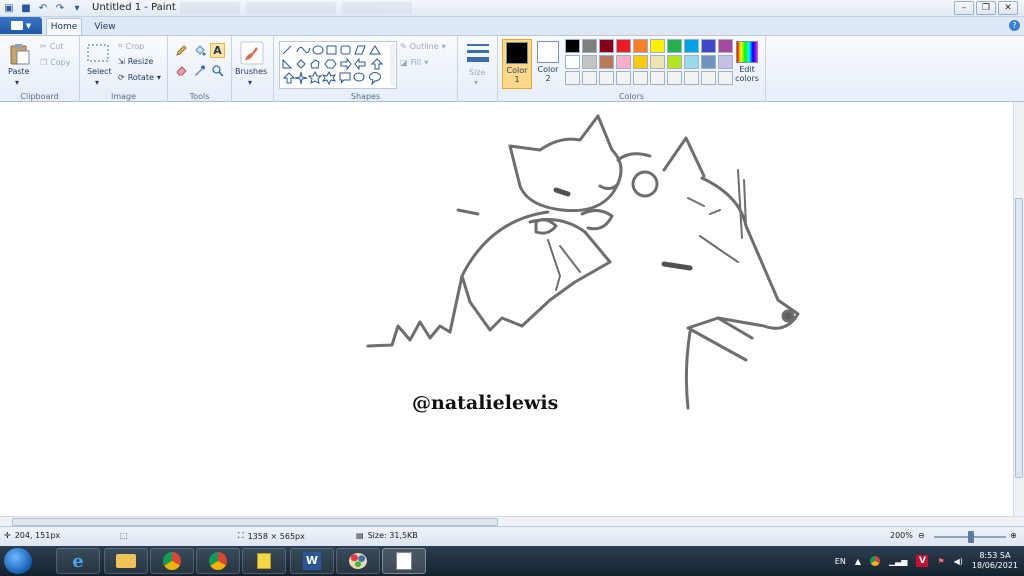 This screenshot has height=576, width=1024. What do you see at coordinates (747, 64) in the screenshot?
I see `edit-colors-button: Edit colors` at bounding box center [747, 64].